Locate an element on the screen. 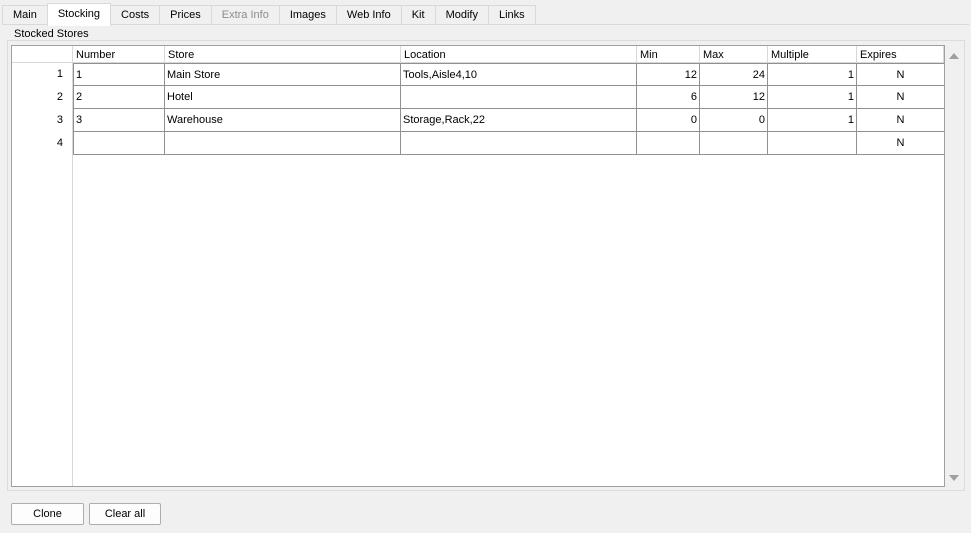 The width and height of the screenshot is (971, 533). cell-number: 2 is located at coordinates (119, 97).